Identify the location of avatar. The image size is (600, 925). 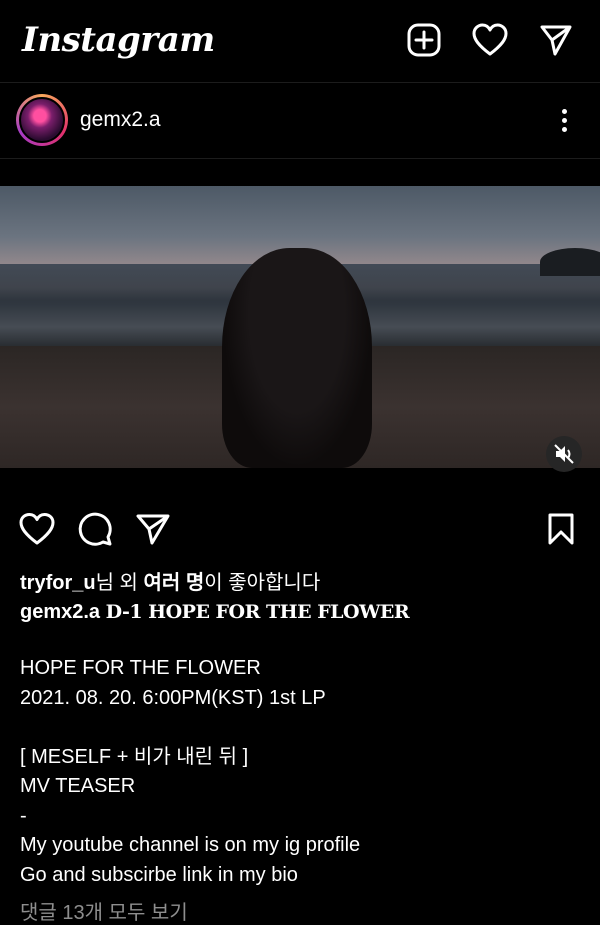
(42, 120).